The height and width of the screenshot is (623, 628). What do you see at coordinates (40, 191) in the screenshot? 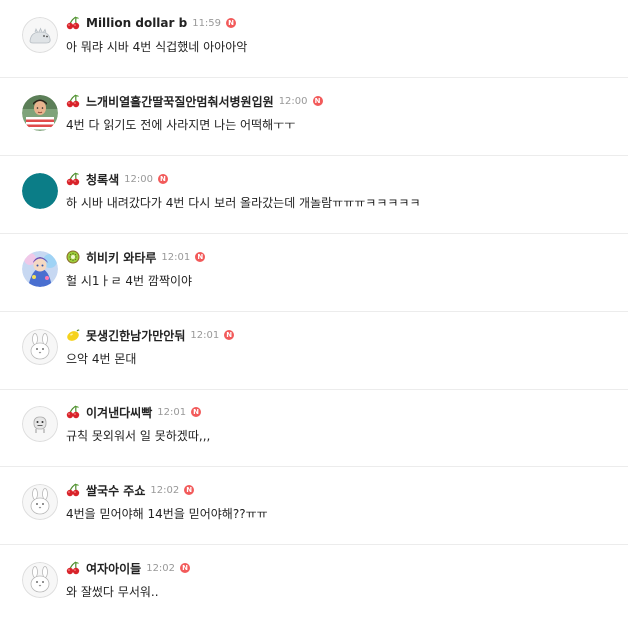
I see `teal-avatar` at bounding box center [40, 191].